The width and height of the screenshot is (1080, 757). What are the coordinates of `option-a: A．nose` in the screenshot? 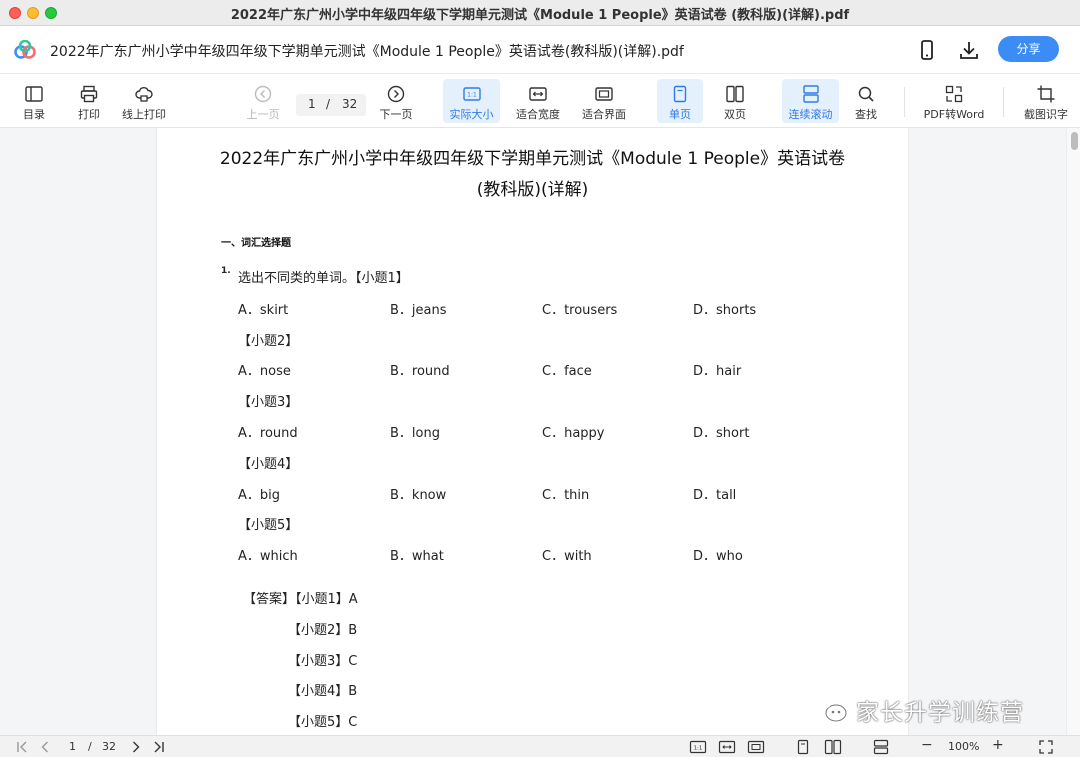 It's located at (264, 371).